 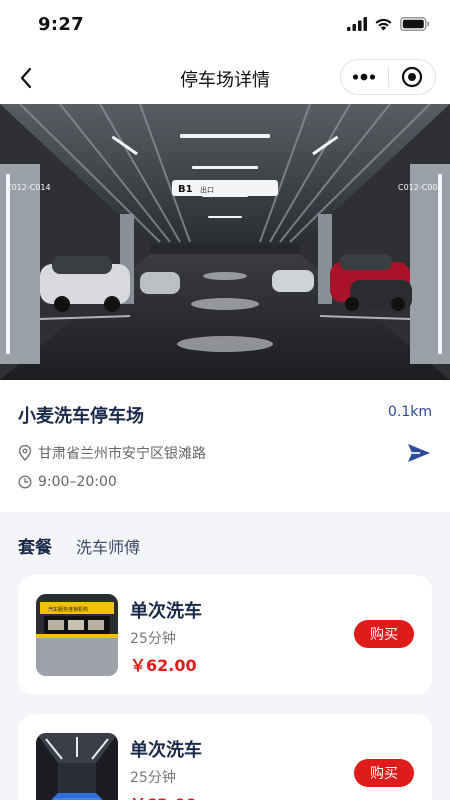 What do you see at coordinates (207, 189) in the screenshot?
I see `hero-sign-exit: 出口` at bounding box center [207, 189].